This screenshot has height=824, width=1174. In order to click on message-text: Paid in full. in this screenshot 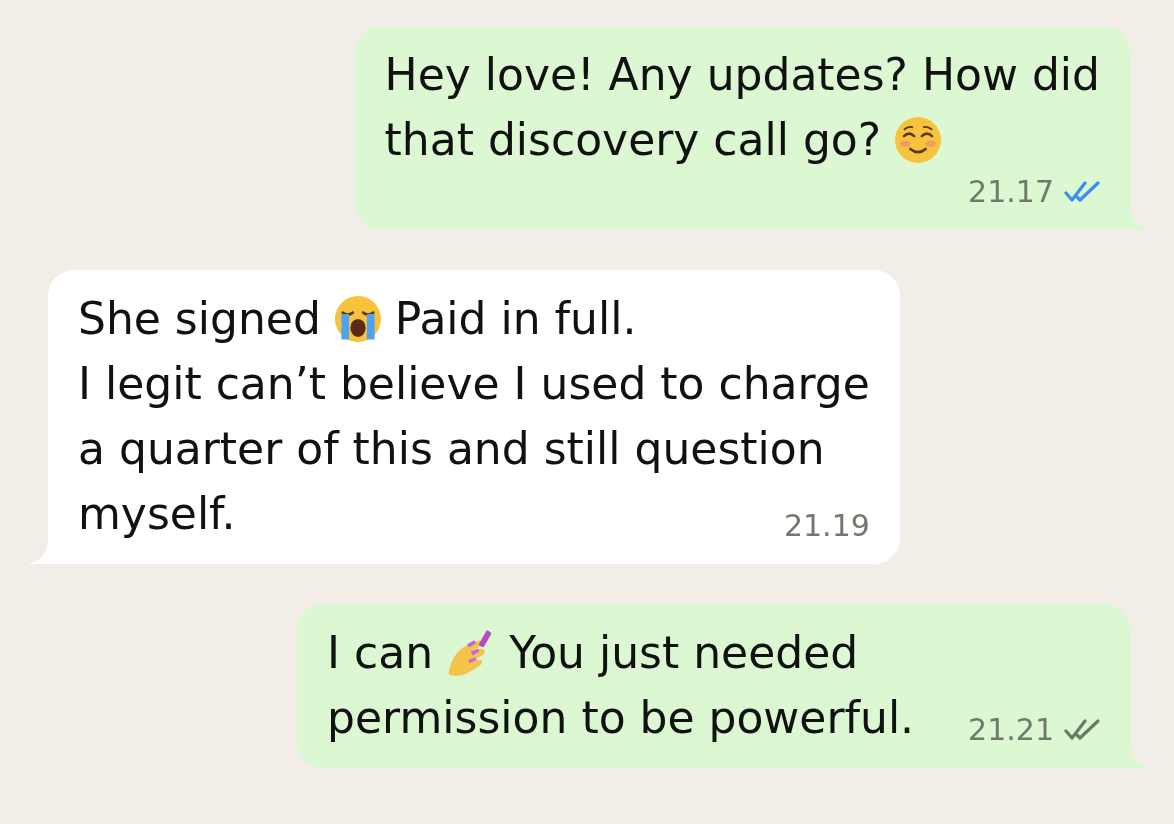, I will do `click(515, 319)`.